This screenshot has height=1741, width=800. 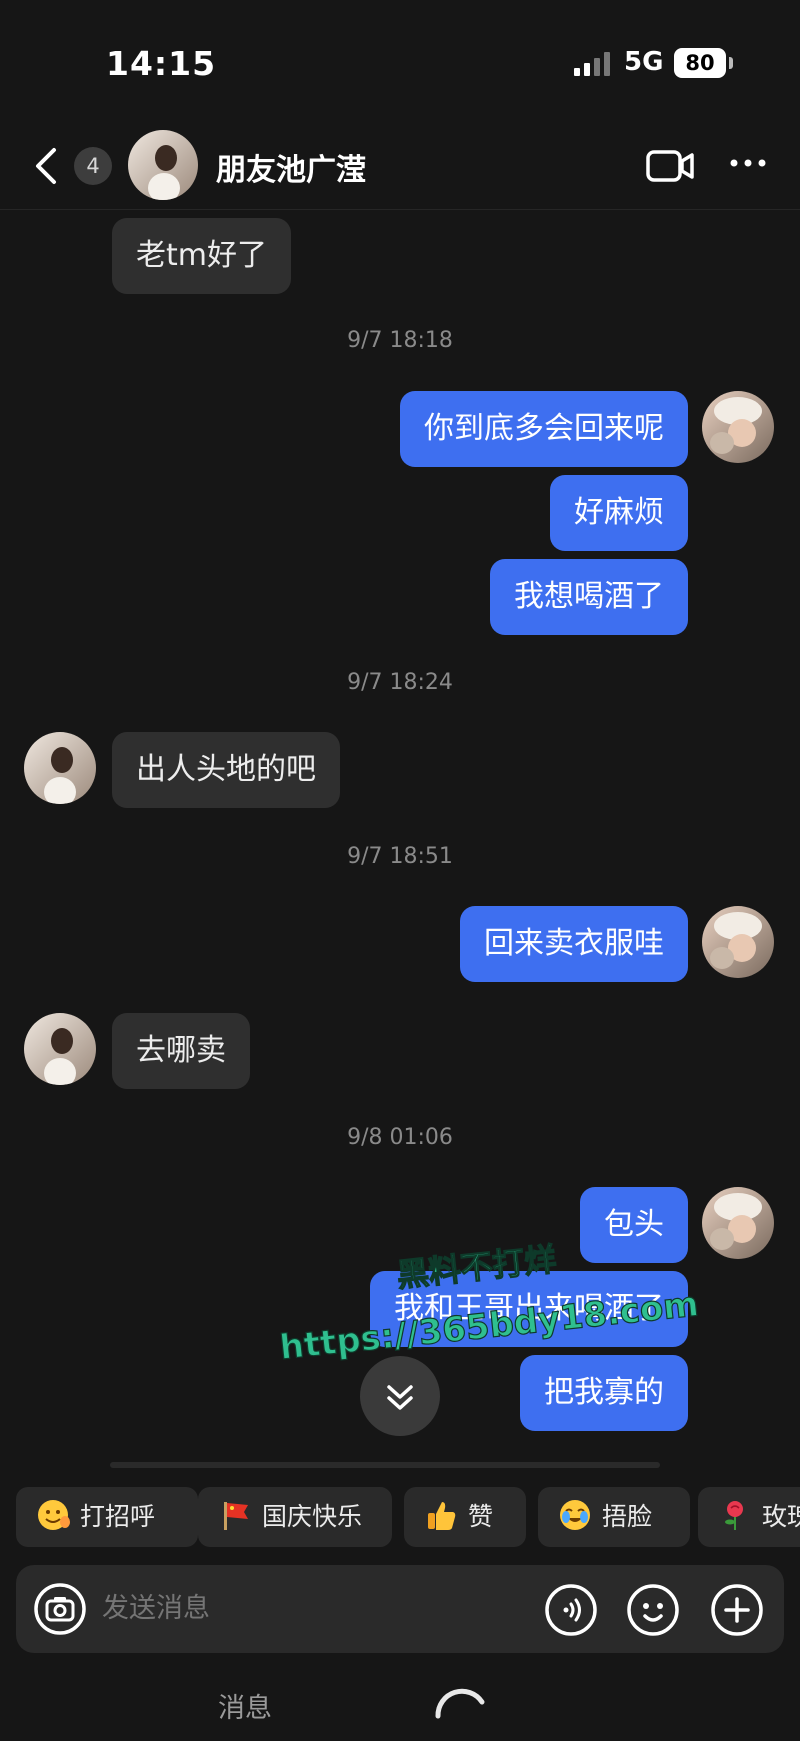 What do you see at coordinates (226, 770) in the screenshot?
I see `message-received: 出人头地的吧` at bounding box center [226, 770].